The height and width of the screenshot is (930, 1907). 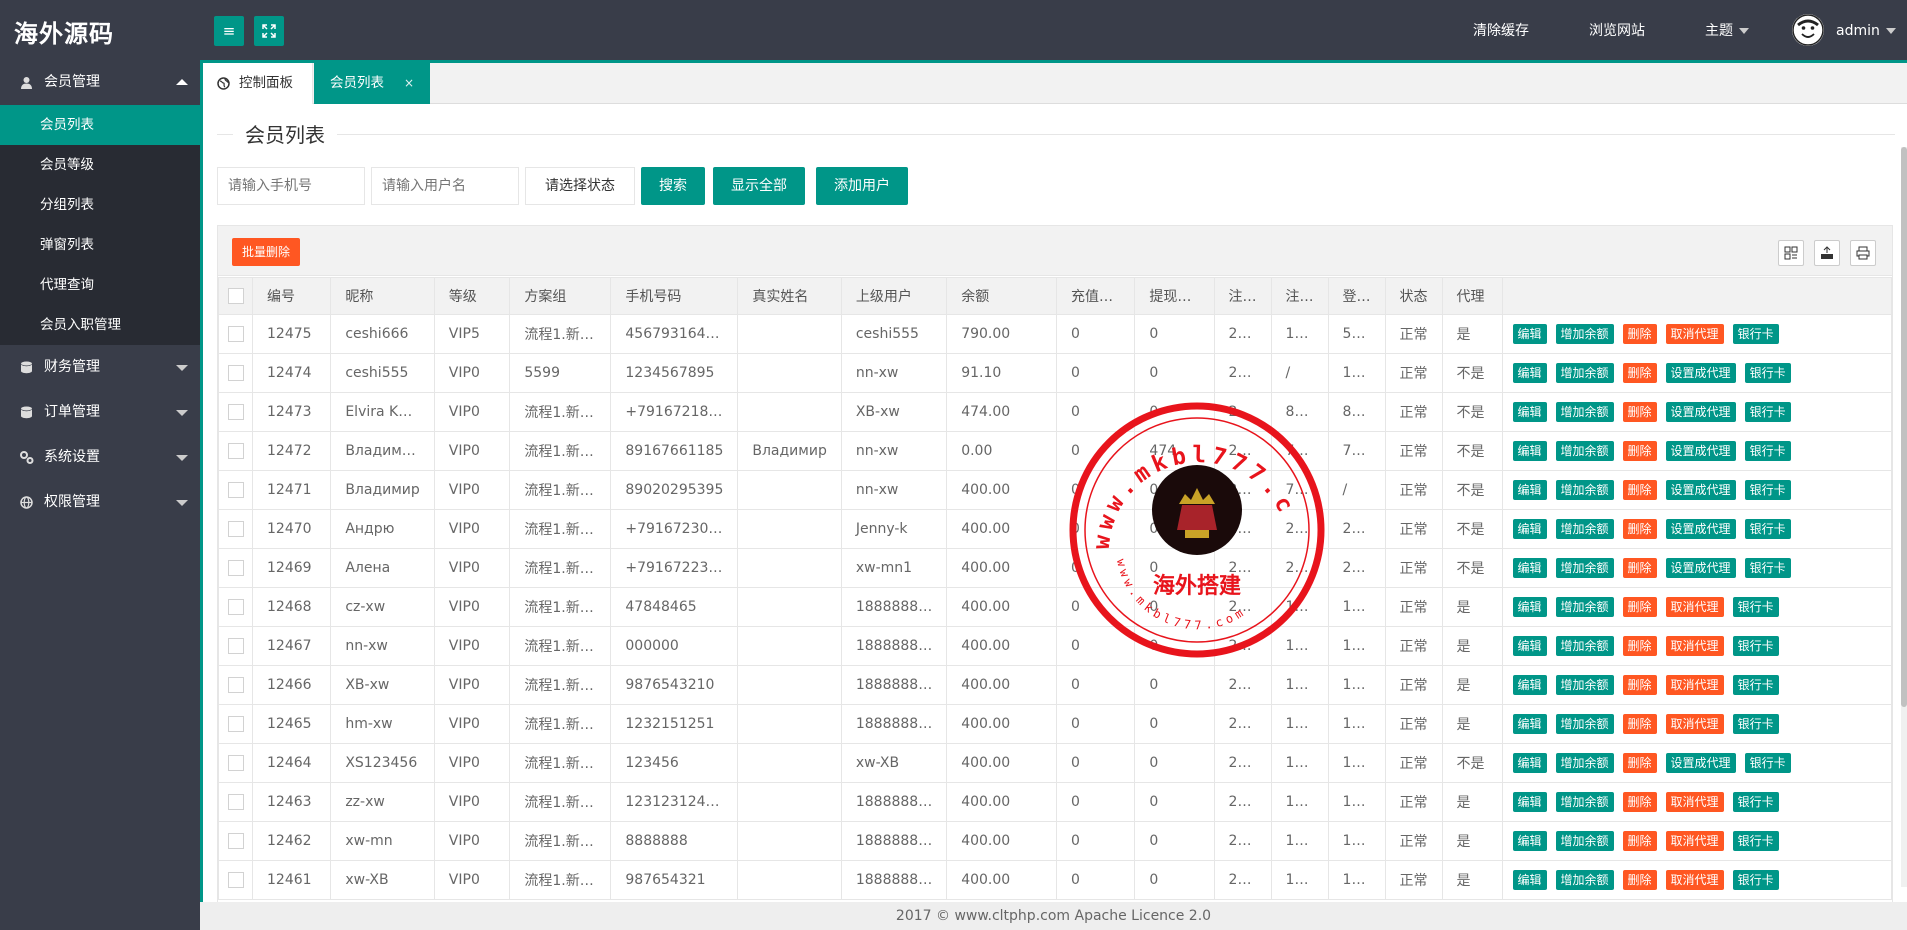 I want to click on username-search-input, so click(x=445, y=186).